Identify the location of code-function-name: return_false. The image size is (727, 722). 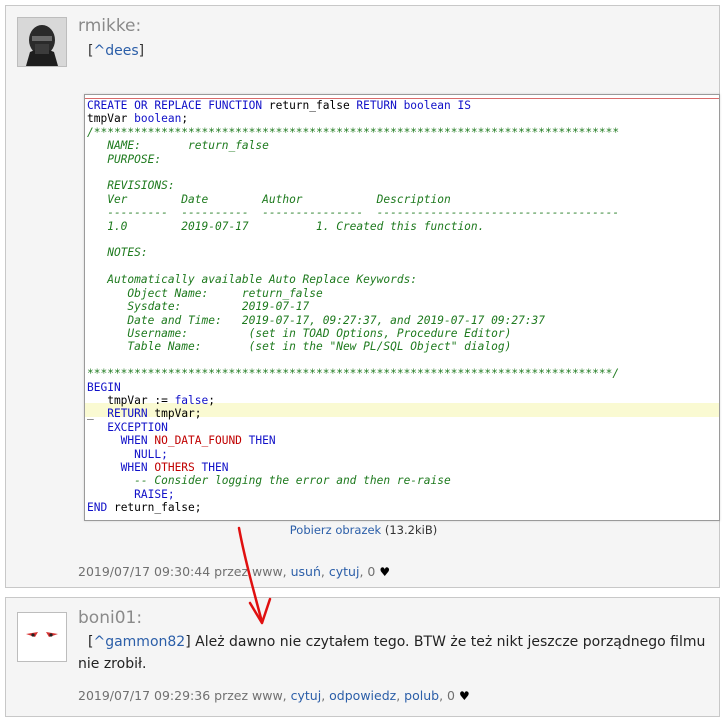
(309, 105).